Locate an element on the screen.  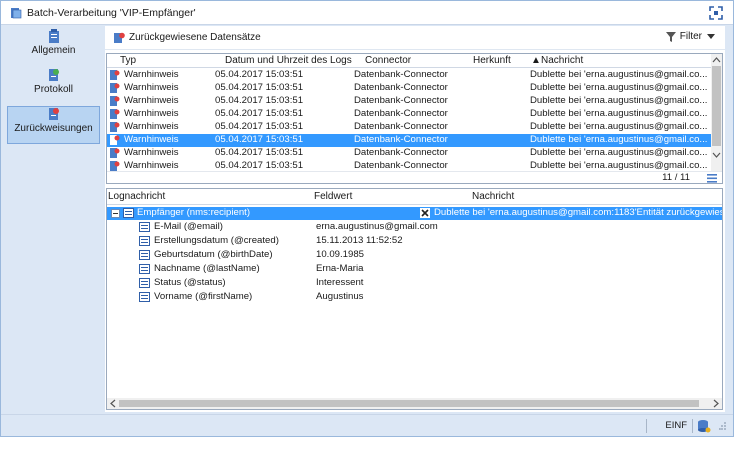
sort-ascending-icon: ▲ is located at coordinates (536, 60).